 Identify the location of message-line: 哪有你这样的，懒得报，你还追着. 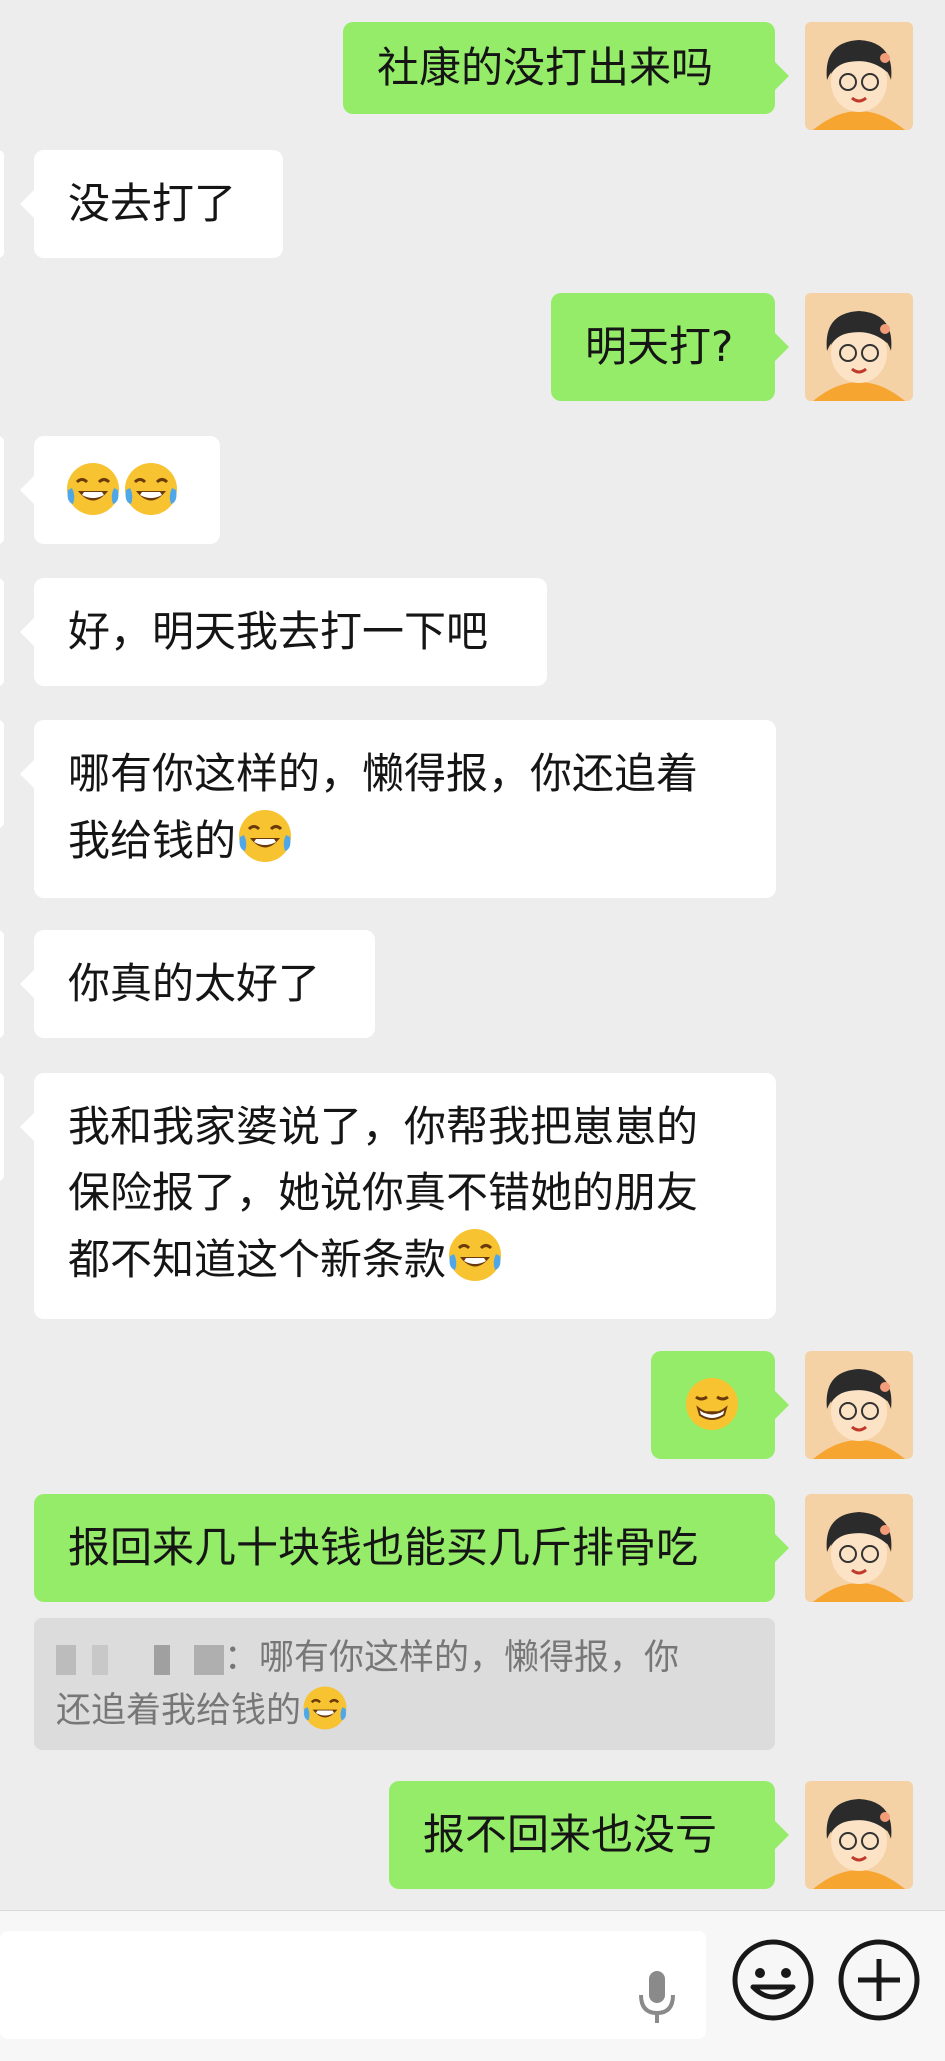
(383, 773).